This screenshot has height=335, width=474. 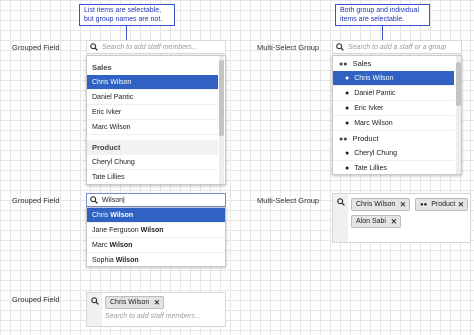 What do you see at coordinates (369, 108) in the screenshot?
I see `person-row-label: Eric Ivker` at bounding box center [369, 108].